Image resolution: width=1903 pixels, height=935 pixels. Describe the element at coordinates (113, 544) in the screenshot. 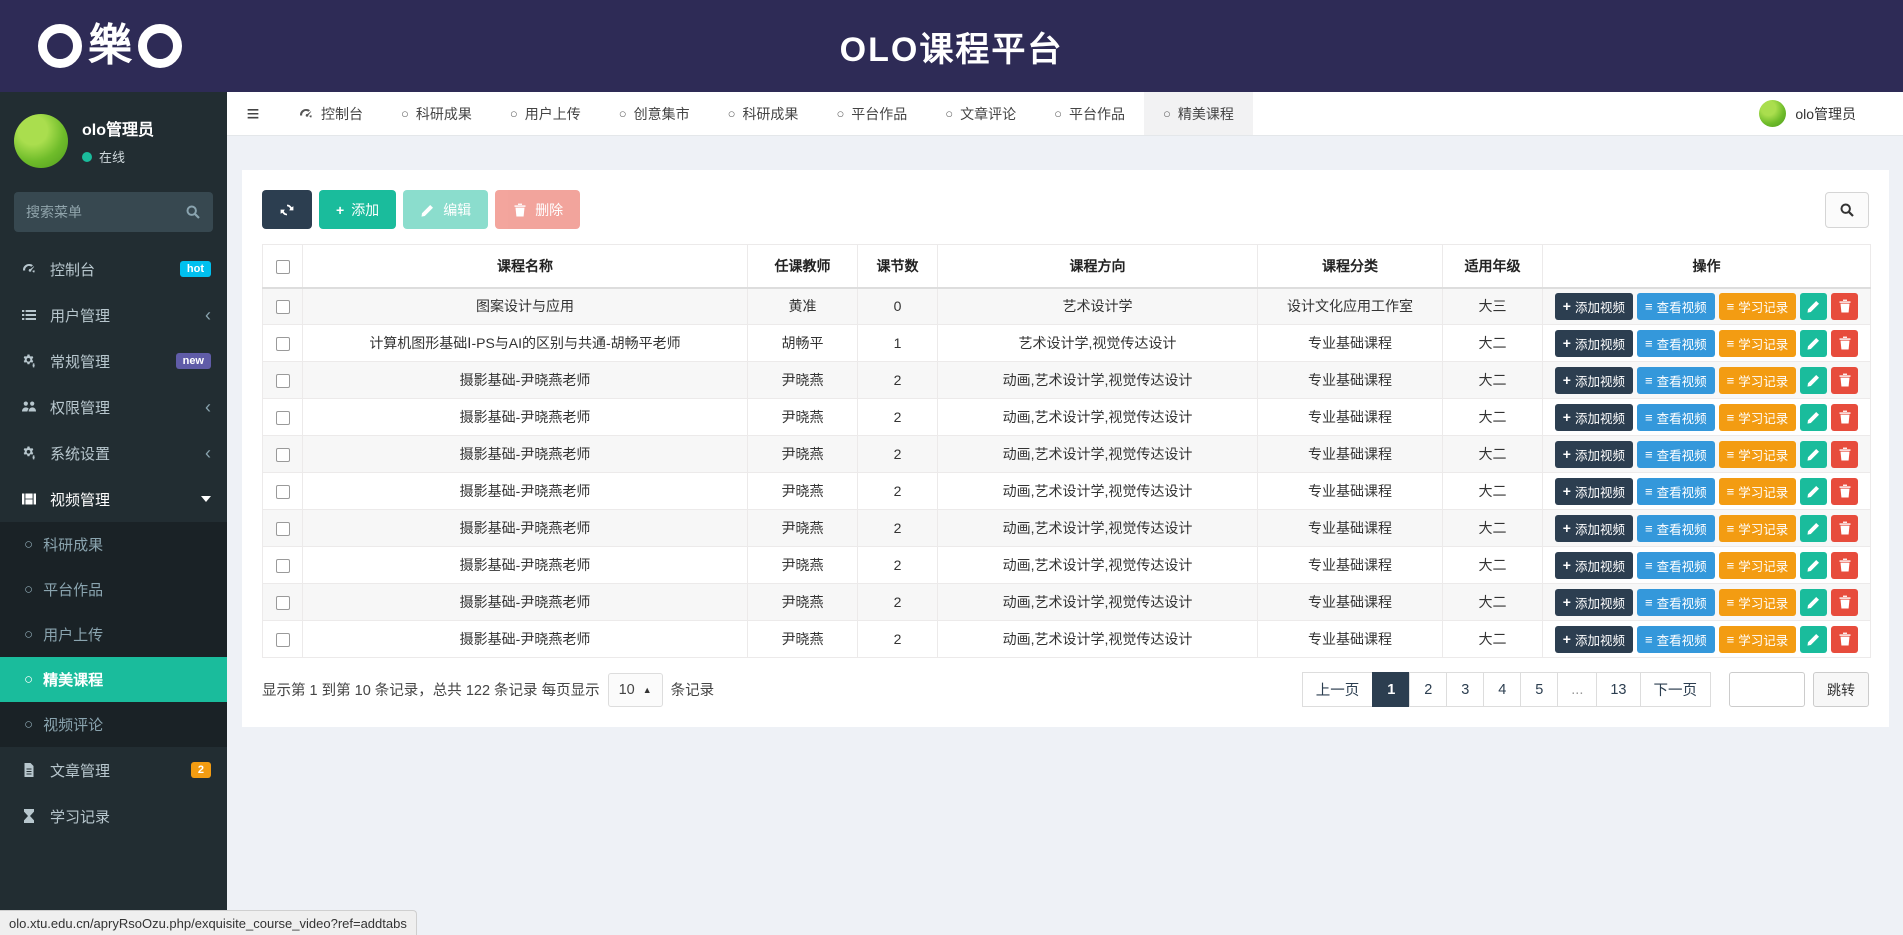

I see `sidebar-item-research-achievements: ○ 科研成果` at that location.